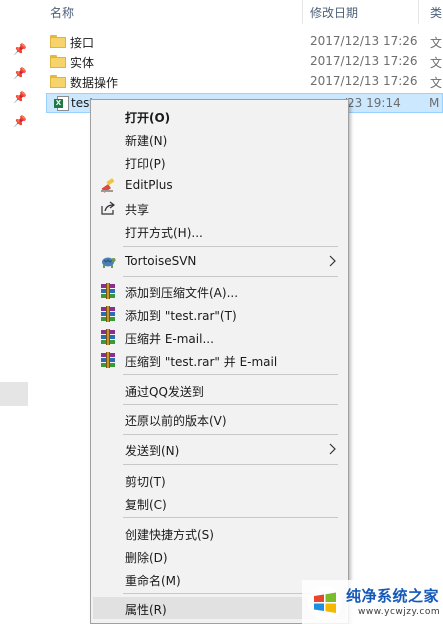  What do you see at coordinates (219, 185) in the screenshot?
I see `menu-item-editplus: EditPlus` at bounding box center [219, 185].